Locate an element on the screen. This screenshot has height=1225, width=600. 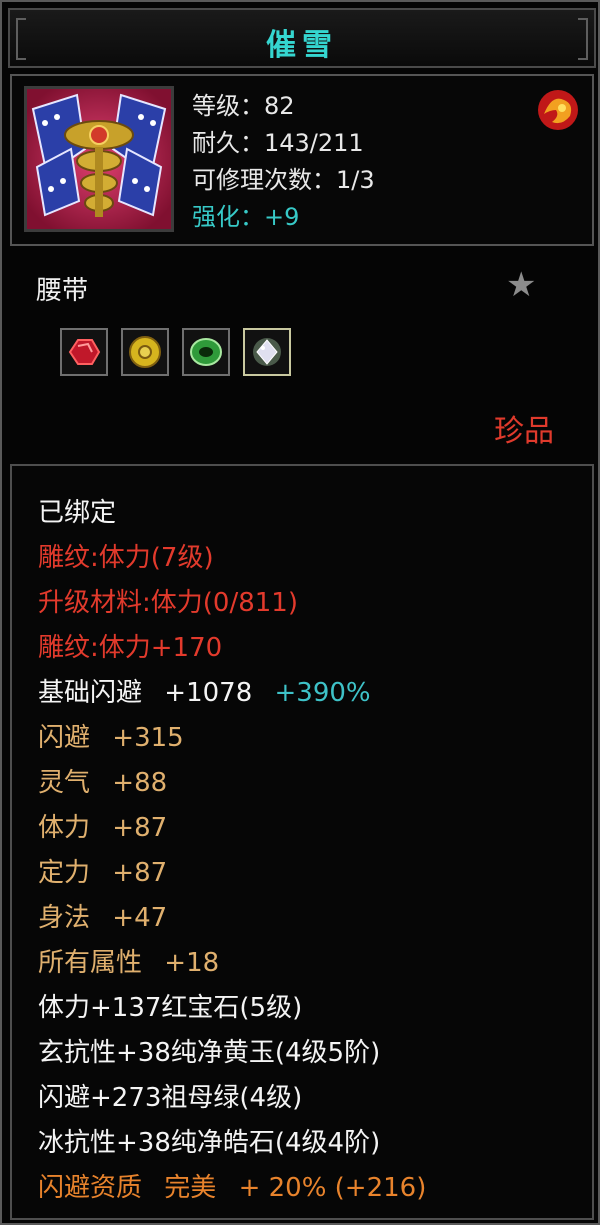
carve-level: 雕纹:体力(7级) is located at coordinates (126, 558).